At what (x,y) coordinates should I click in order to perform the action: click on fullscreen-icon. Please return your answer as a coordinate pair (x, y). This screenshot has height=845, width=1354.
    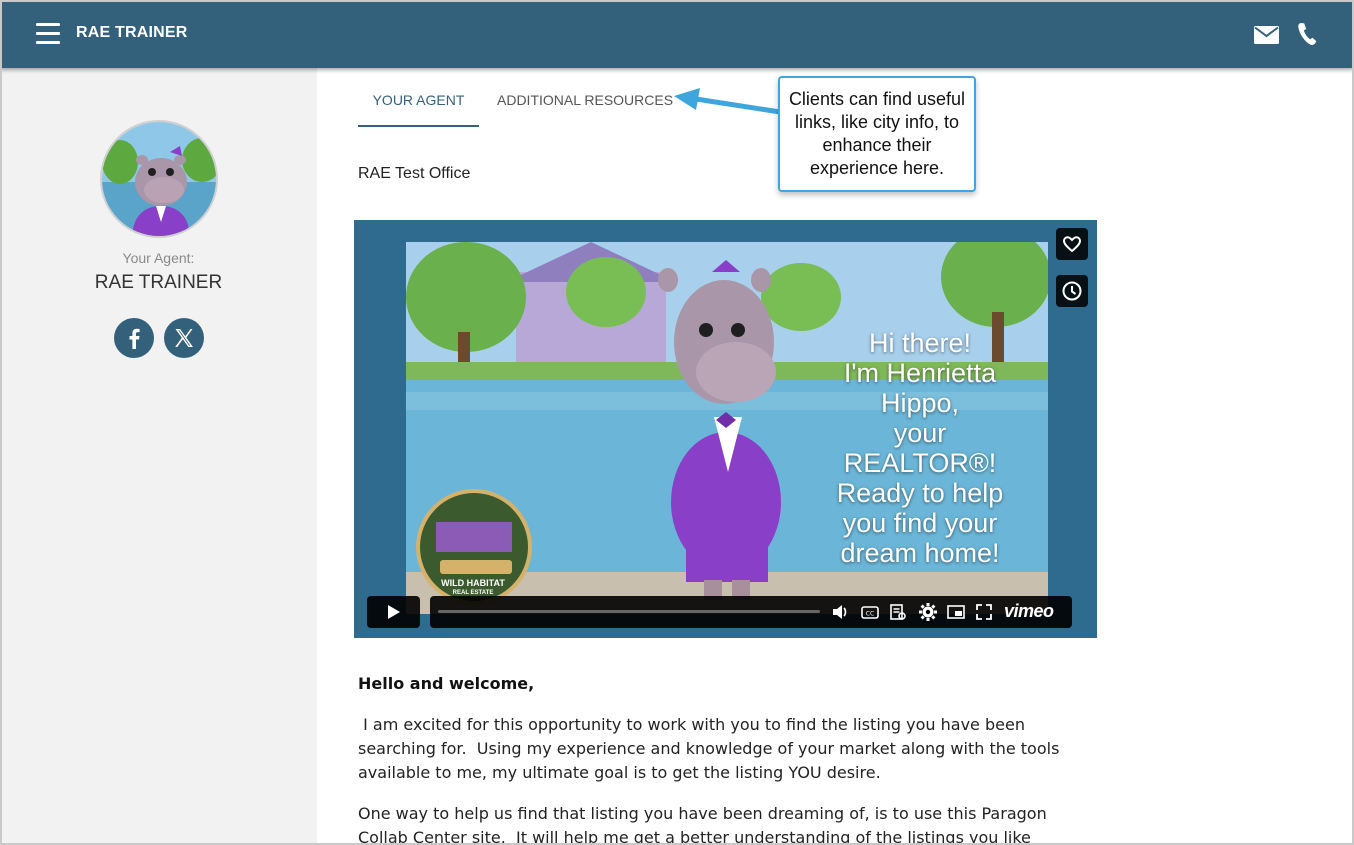
    Looking at the image, I should click on (984, 612).